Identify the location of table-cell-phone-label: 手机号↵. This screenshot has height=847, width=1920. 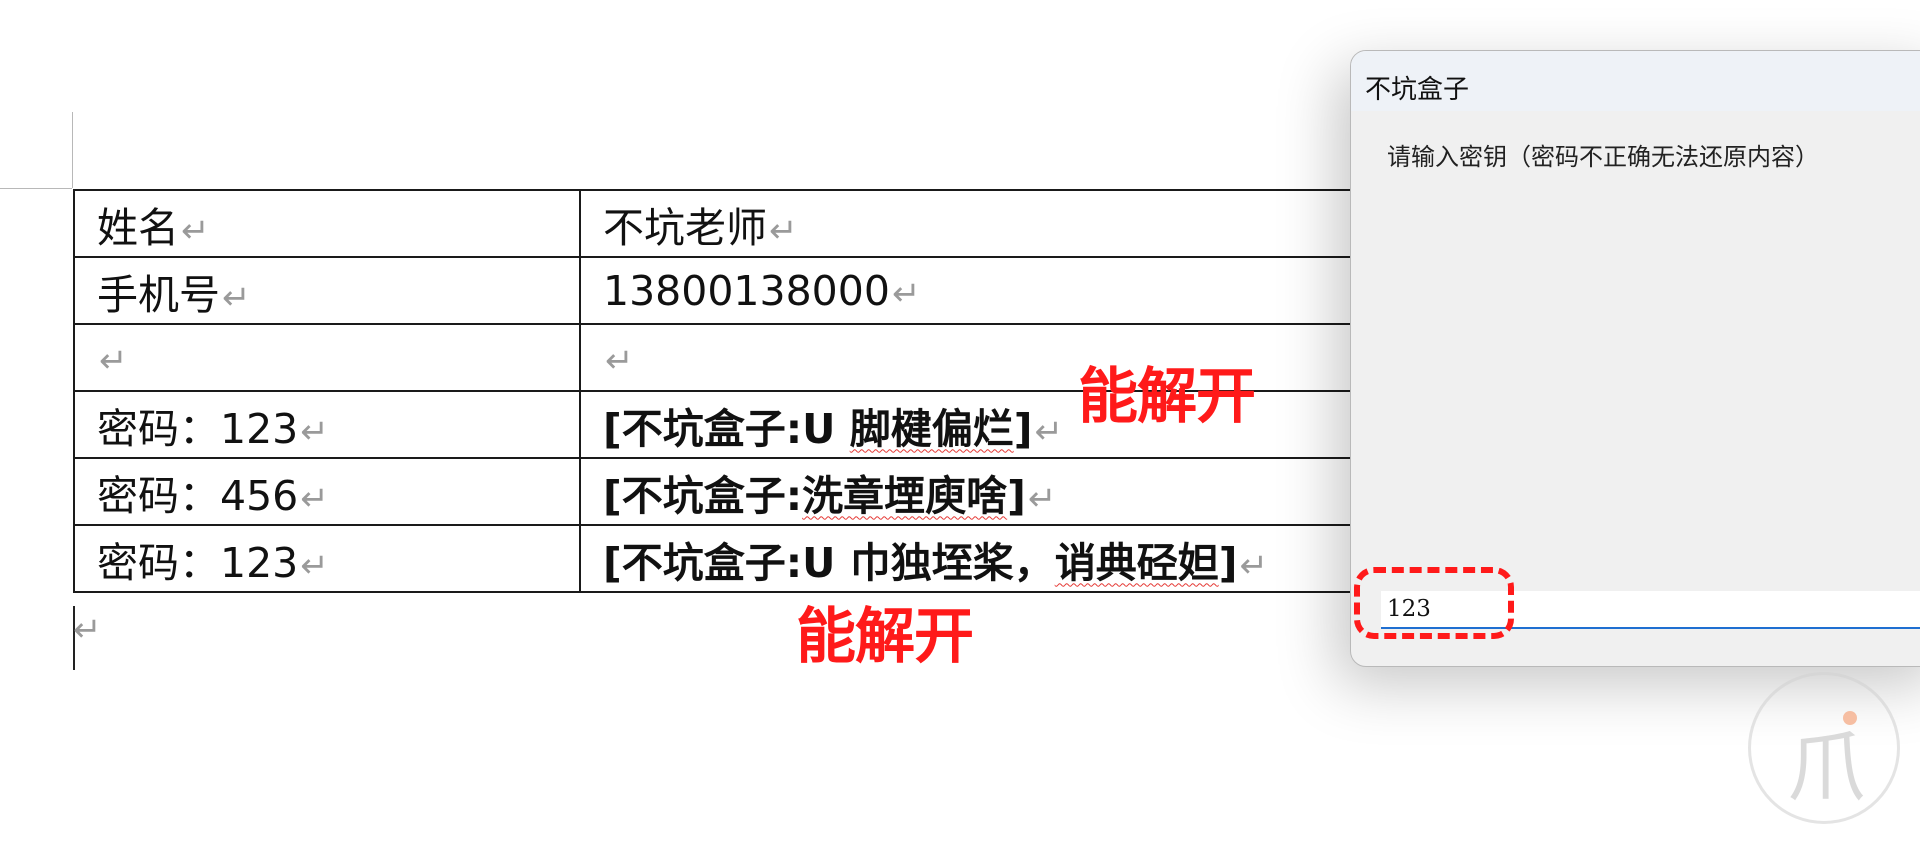
(327, 290).